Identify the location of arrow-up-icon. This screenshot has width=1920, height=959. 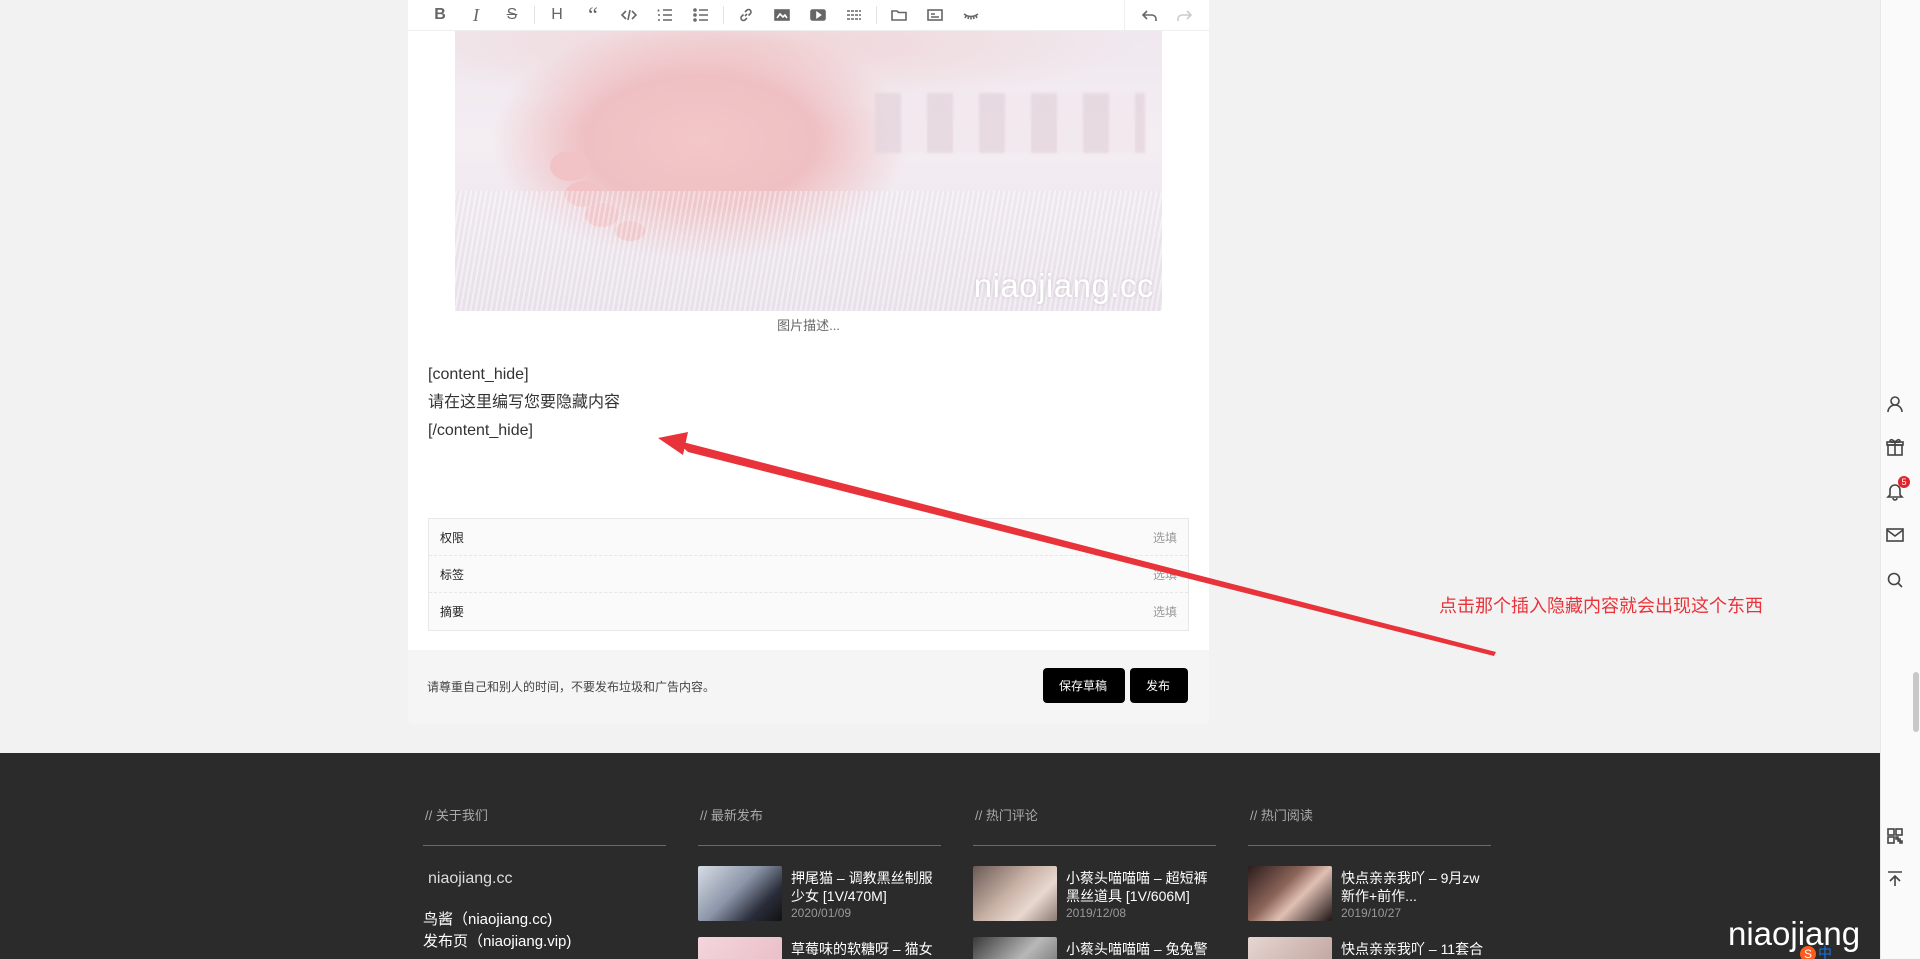
(1895, 878).